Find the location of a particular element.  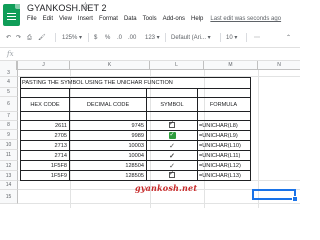

formula-bar: fx is located at coordinates (150, 54).